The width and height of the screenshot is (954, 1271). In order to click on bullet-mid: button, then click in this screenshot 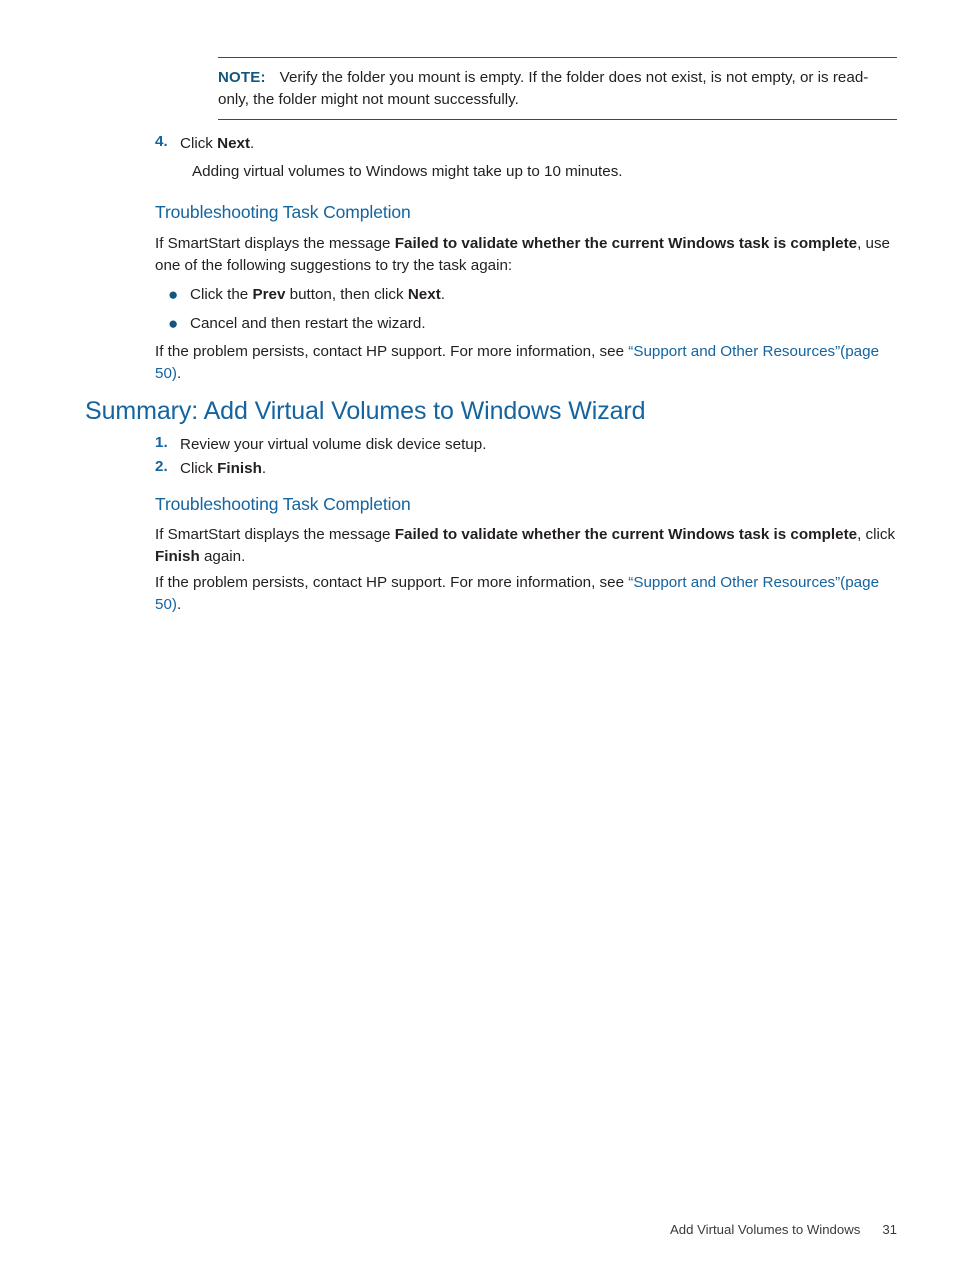, I will do `click(346, 294)`.